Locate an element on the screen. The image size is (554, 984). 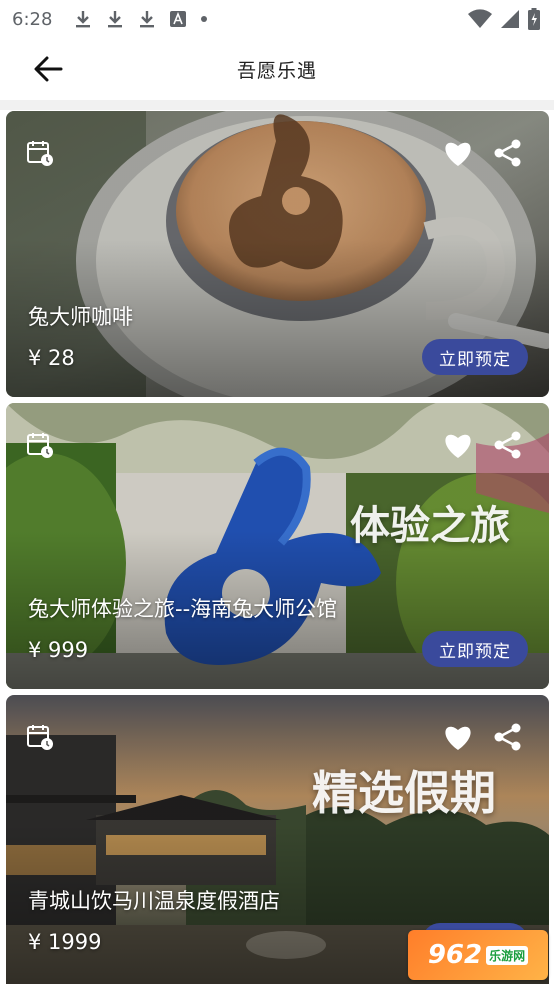
arrow-left-icon is located at coordinates (48, 69).